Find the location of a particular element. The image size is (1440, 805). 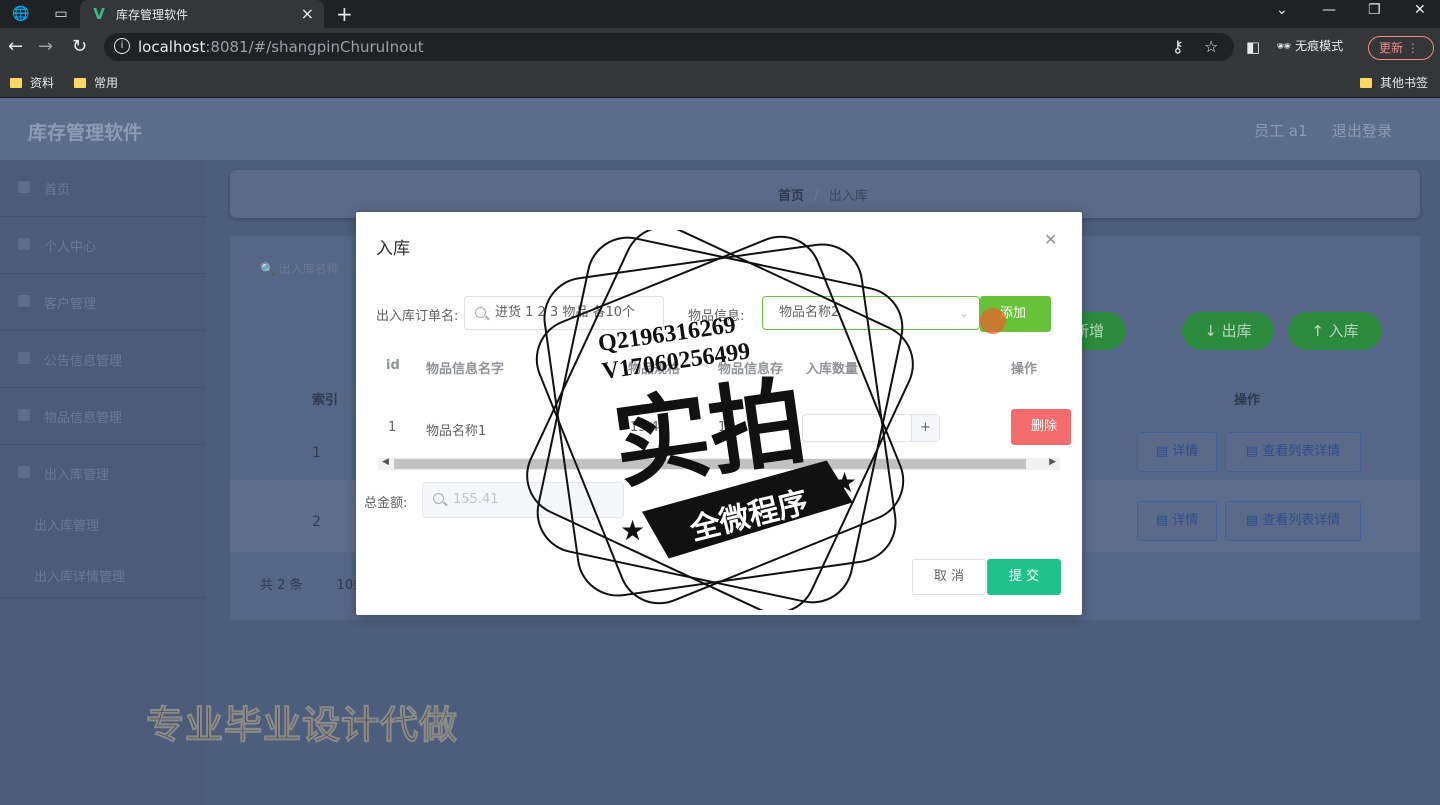

sidebar-item-profile: 个人中心 is located at coordinates (103, 245).